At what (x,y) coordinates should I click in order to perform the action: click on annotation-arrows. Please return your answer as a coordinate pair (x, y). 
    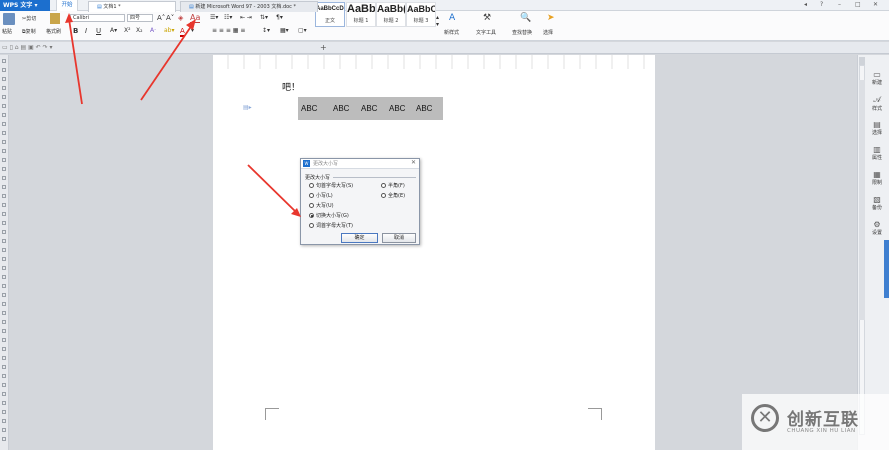
    Looking at the image, I should click on (183, 115).